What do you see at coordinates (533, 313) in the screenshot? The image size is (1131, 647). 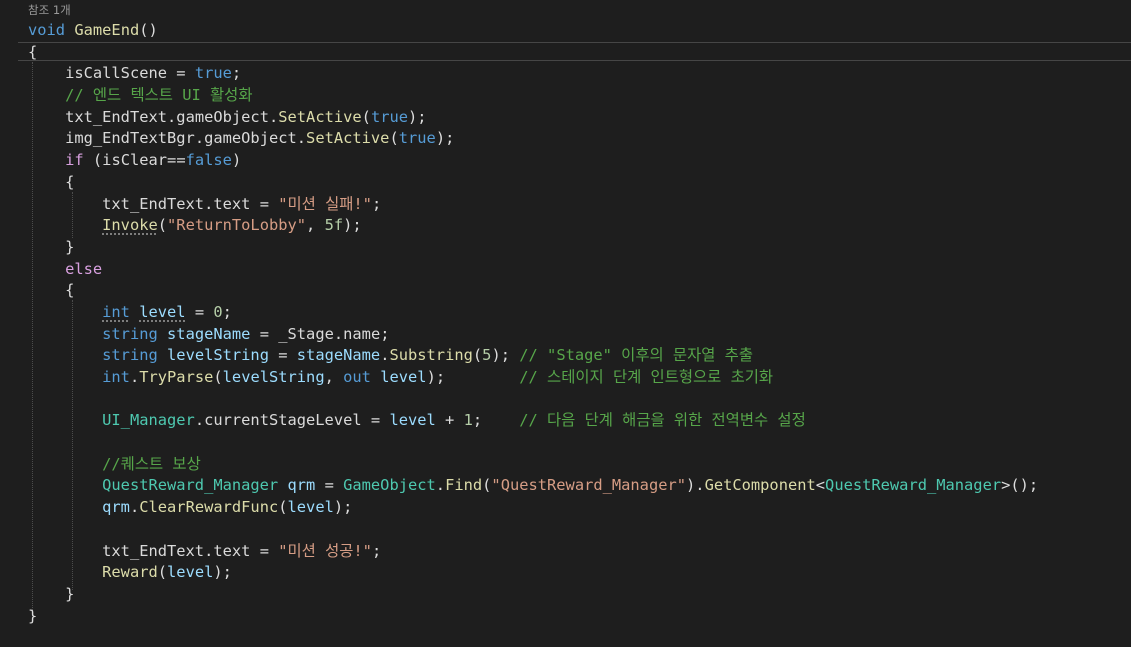 I see `code-line: int level = 0;` at bounding box center [533, 313].